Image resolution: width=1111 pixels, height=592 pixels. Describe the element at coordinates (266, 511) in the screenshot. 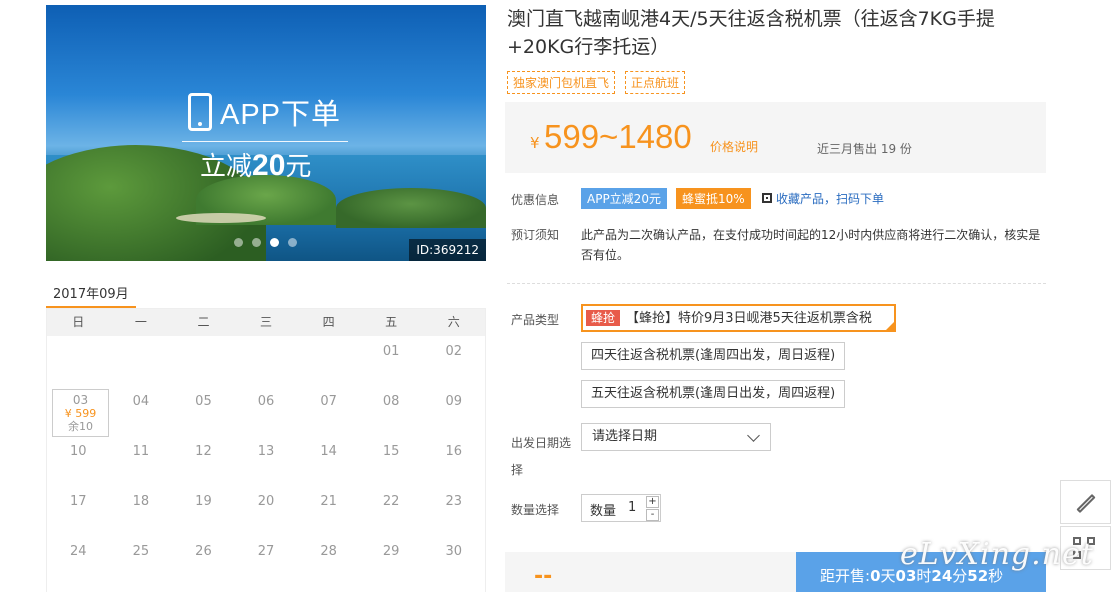

I see `calendar-week: 17 18 19 20 21 22 23` at that location.